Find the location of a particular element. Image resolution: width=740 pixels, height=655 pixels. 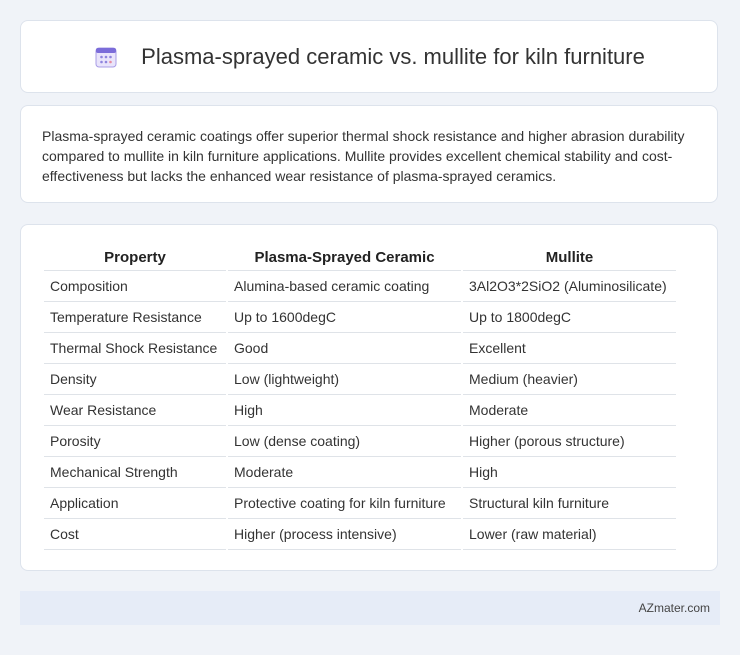

ceramic-cell: High is located at coordinates (344, 410).